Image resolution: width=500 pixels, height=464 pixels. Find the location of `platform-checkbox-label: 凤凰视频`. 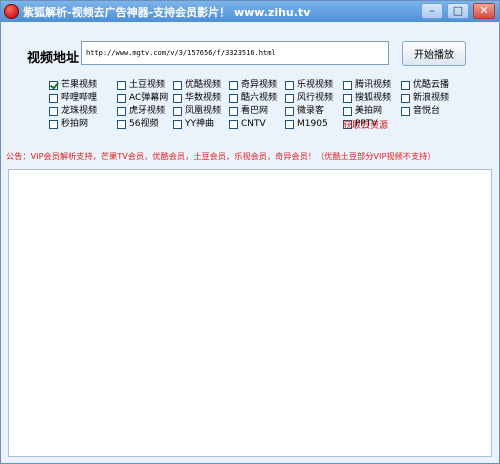

platform-checkbox-label: 凤凰视频 is located at coordinates (203, 111).